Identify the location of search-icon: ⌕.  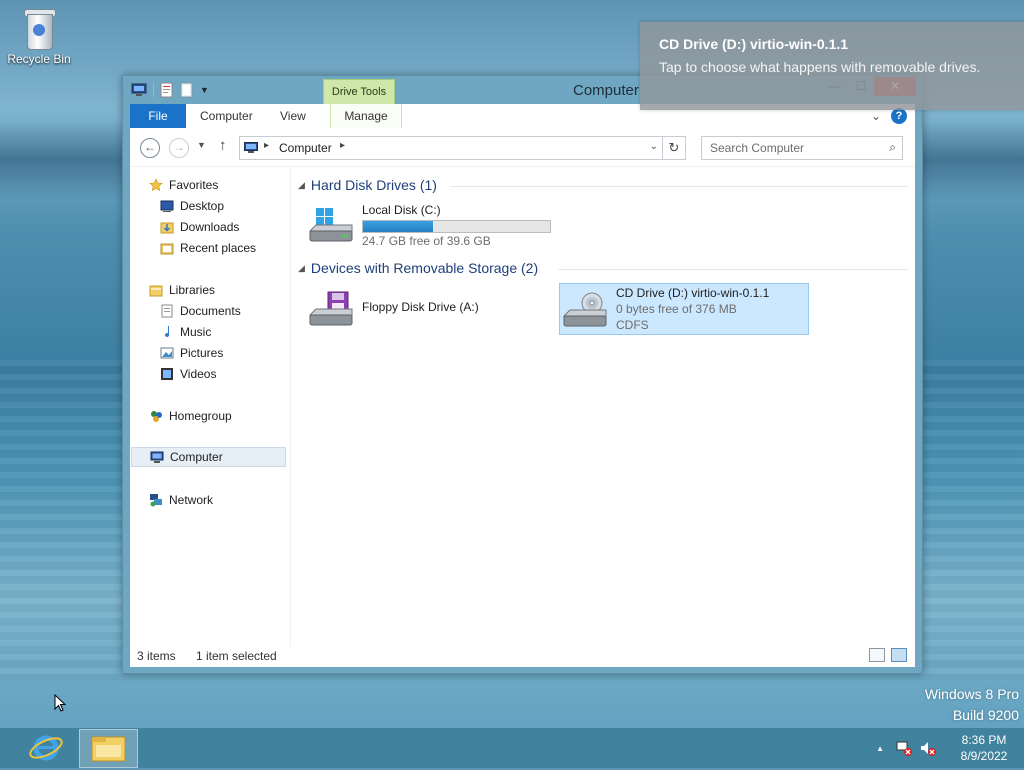
(892, 147).